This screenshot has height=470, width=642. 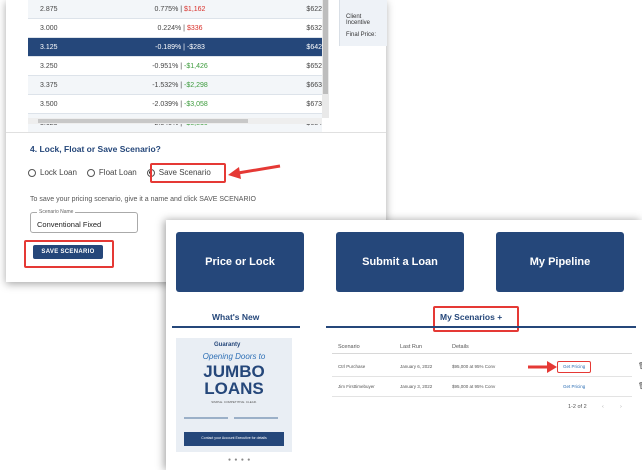 What do you see at coordinates (68, 252) in the screenshot?
I see `save-scenario-button: SAVE SCENARIO` at bounding box center [68, 252].